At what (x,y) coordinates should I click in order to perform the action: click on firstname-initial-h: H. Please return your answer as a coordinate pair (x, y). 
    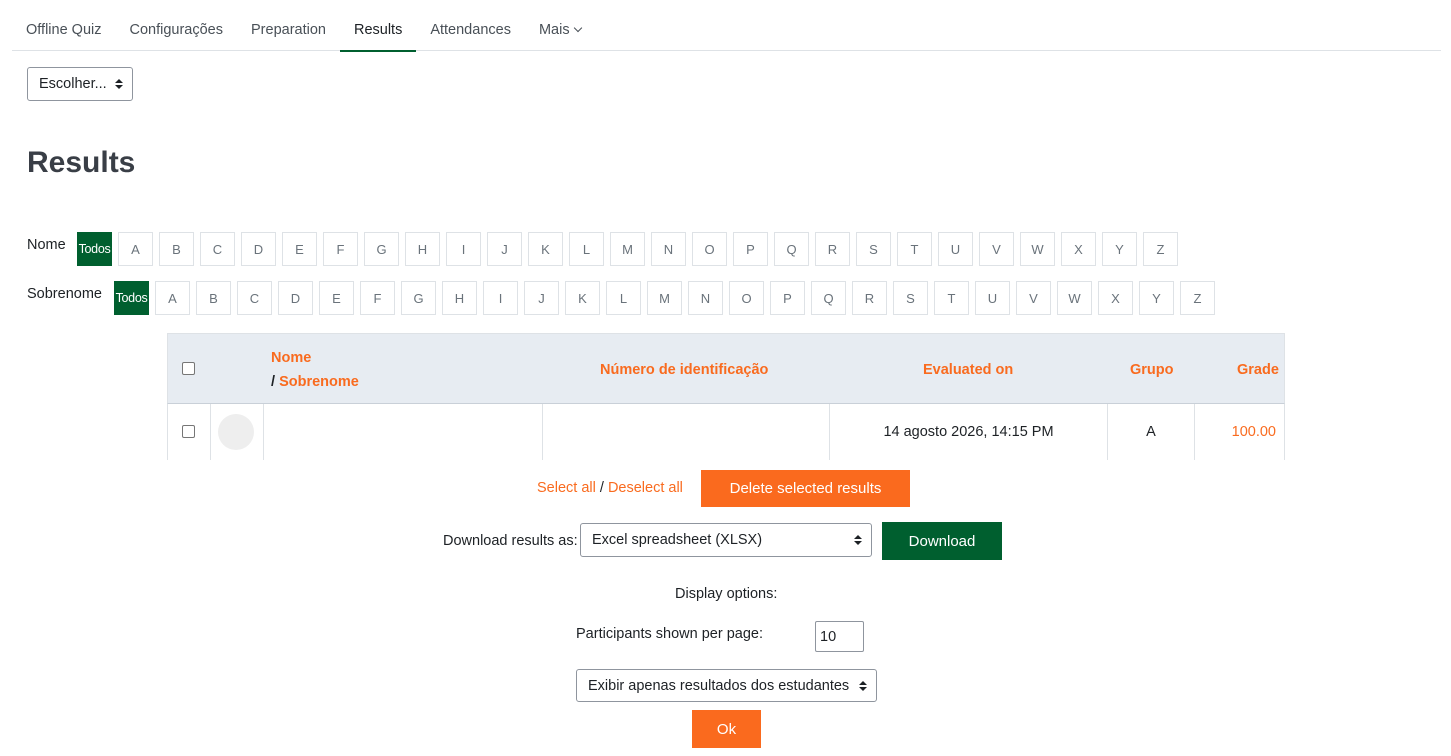
    Looking at the image, I should click on (422, 249).